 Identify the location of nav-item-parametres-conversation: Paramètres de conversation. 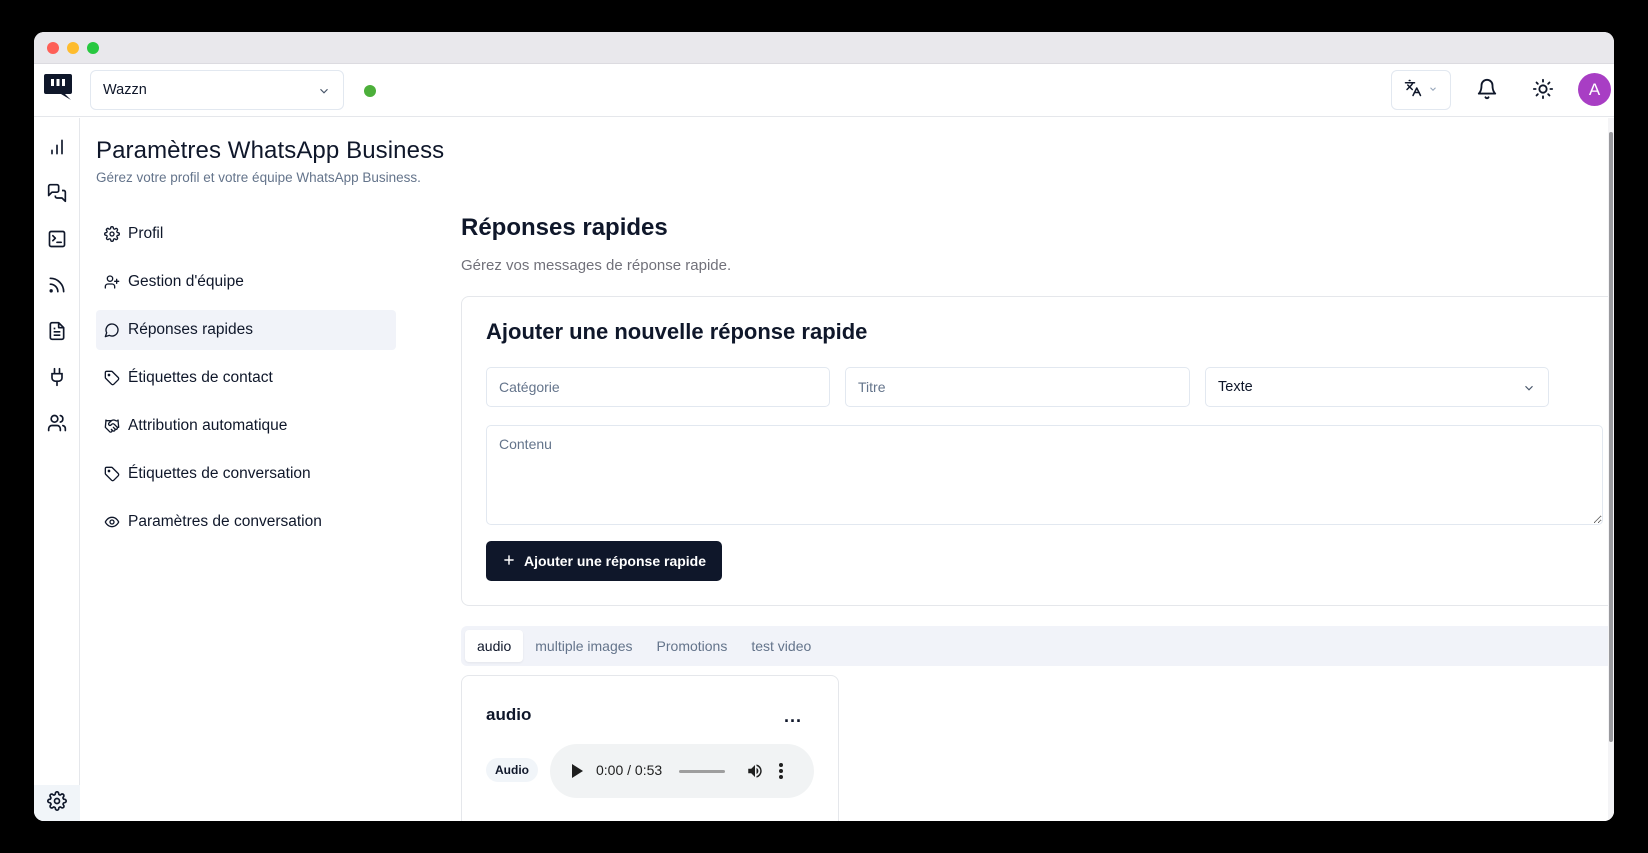
(246, 522).